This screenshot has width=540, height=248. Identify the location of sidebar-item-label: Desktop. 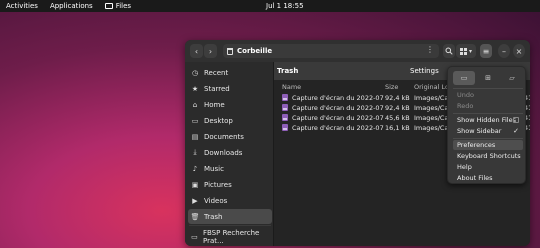
(218, 120).